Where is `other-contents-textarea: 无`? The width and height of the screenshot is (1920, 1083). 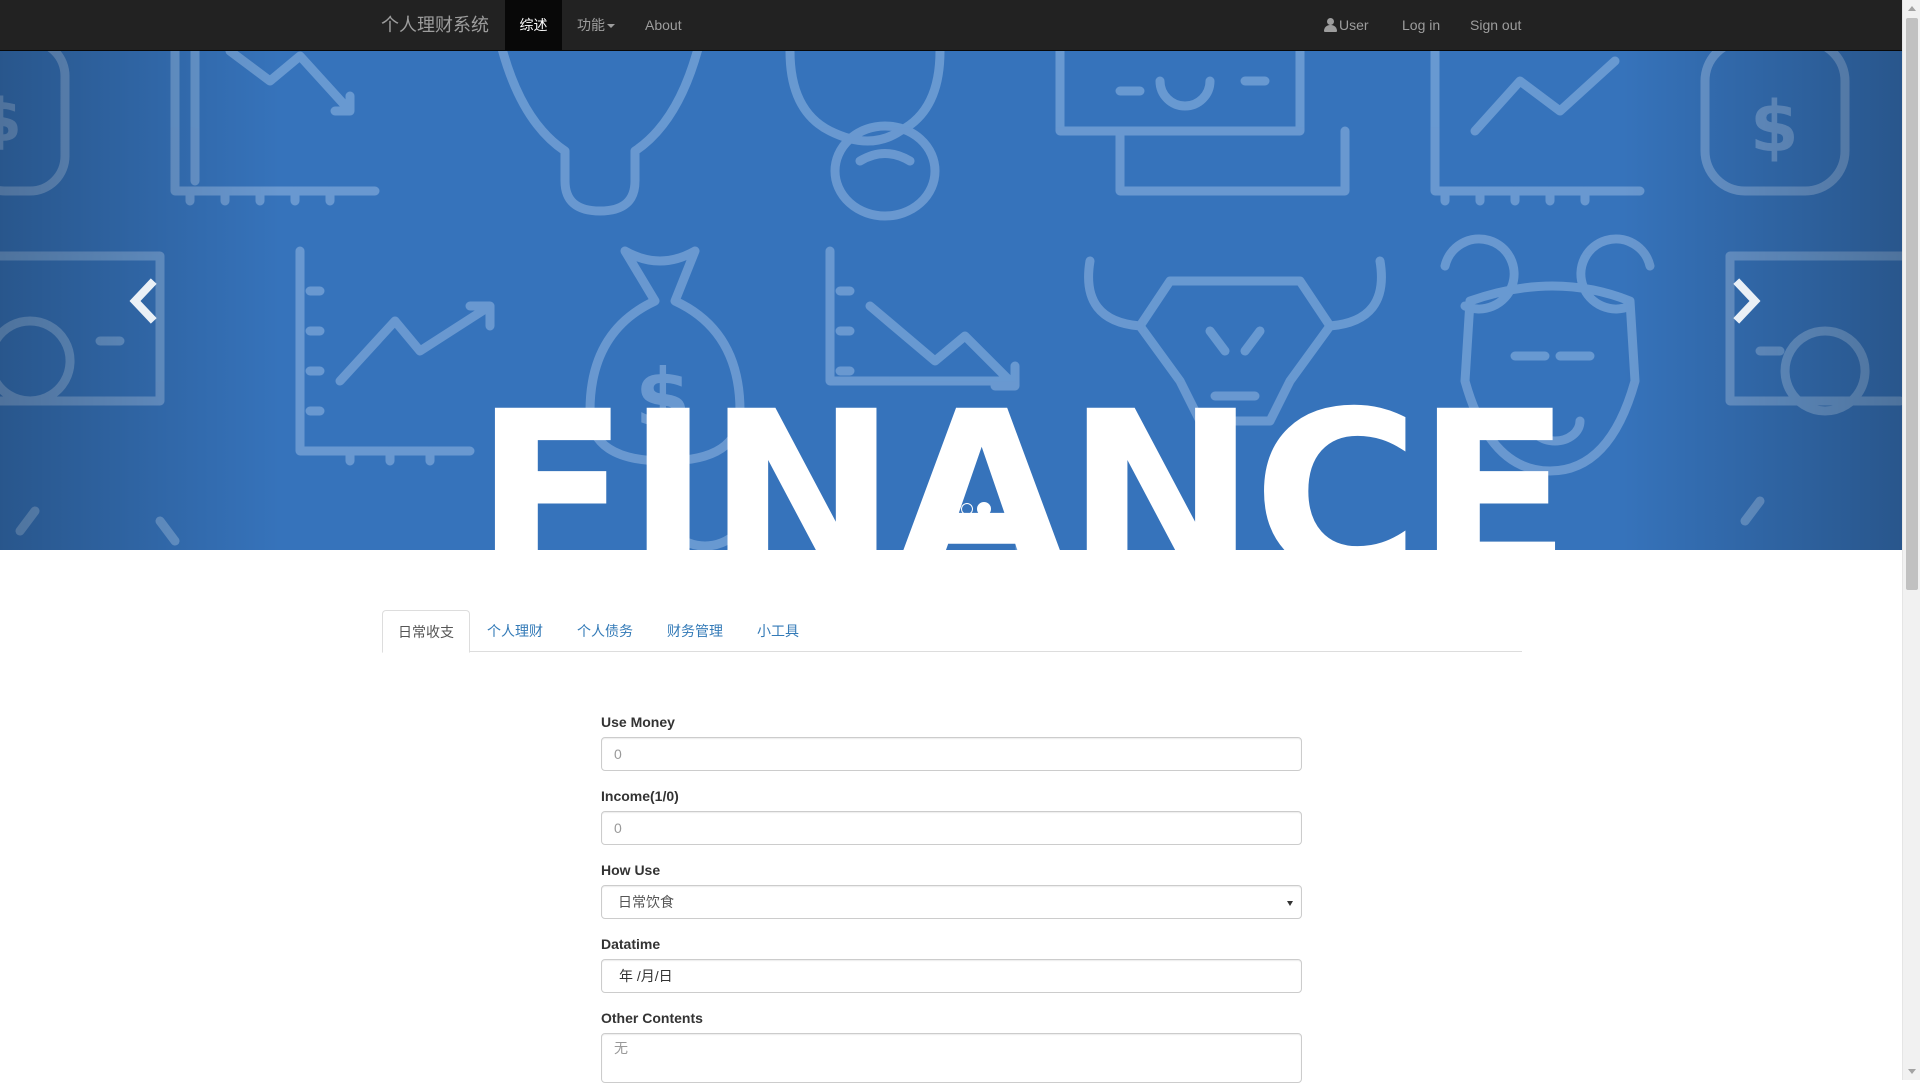 other-contents-textarea: 无 is located at coordinates (951, 1058).